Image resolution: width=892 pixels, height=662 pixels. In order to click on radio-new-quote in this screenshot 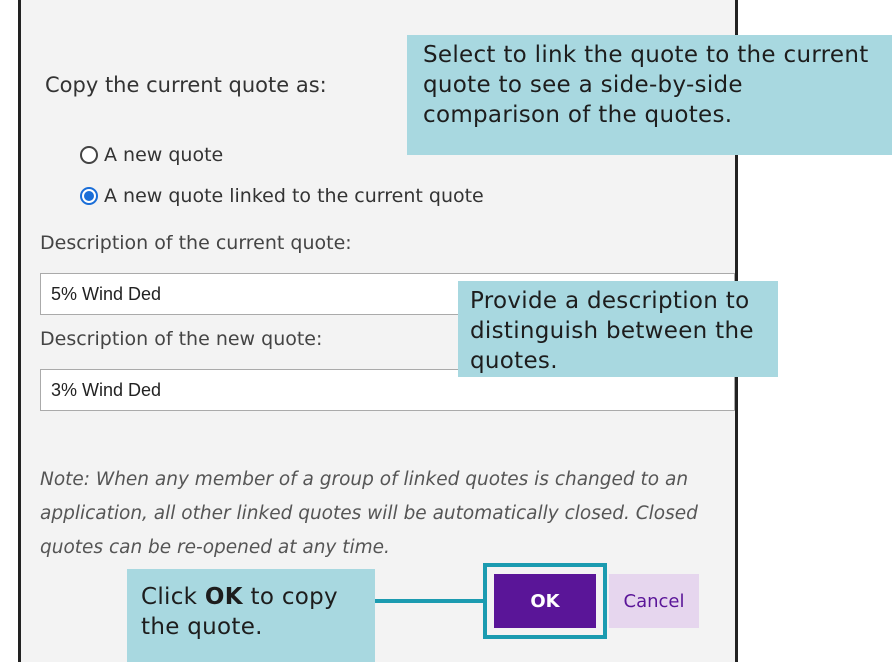, I will do `click(89, 155)`.